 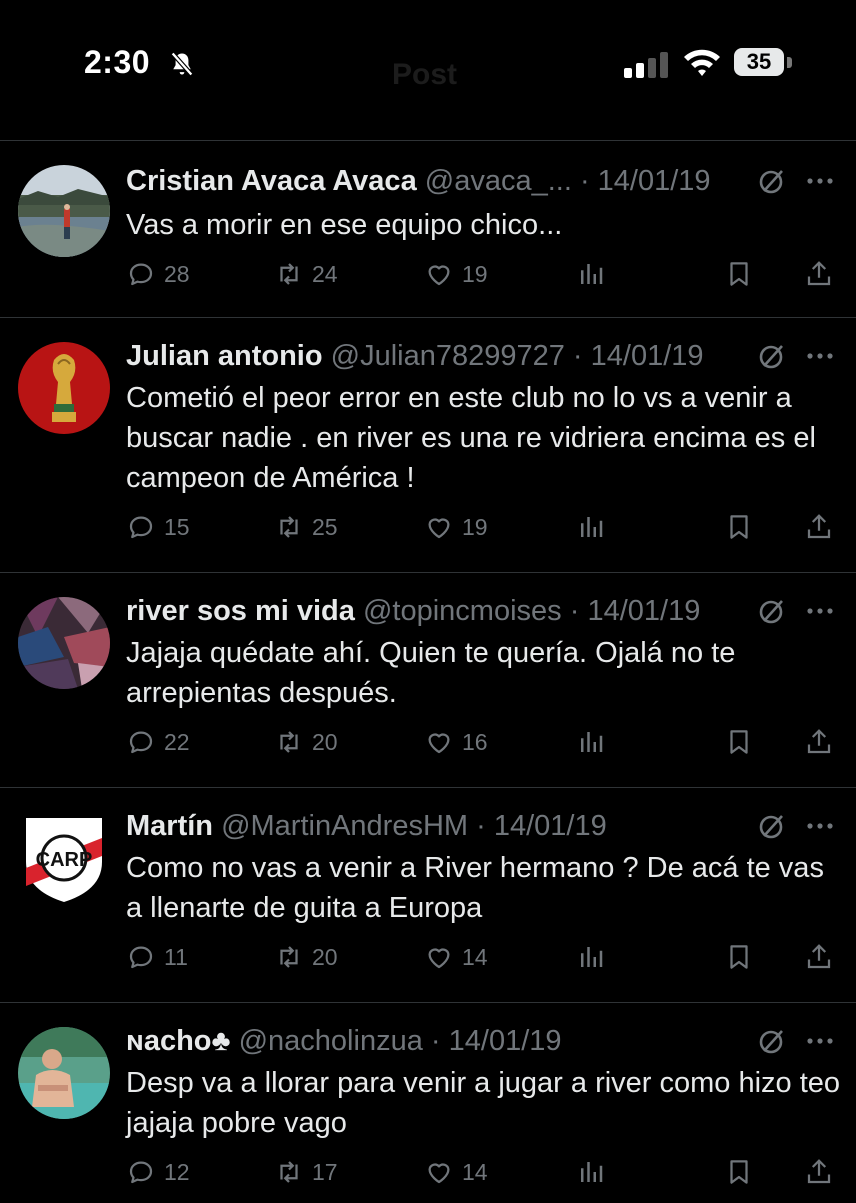 What do you see at coordinates (169, 1041) in the screenshot?
I see `display-name: ɴacho` at bounding box center [169, 1041].